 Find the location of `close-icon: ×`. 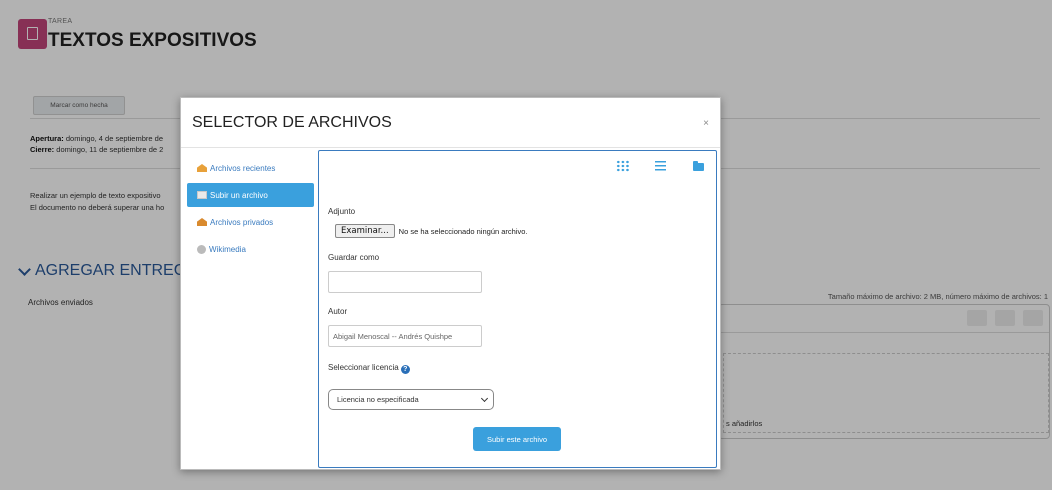

close-icon: × is located at coordinates (706, 123).